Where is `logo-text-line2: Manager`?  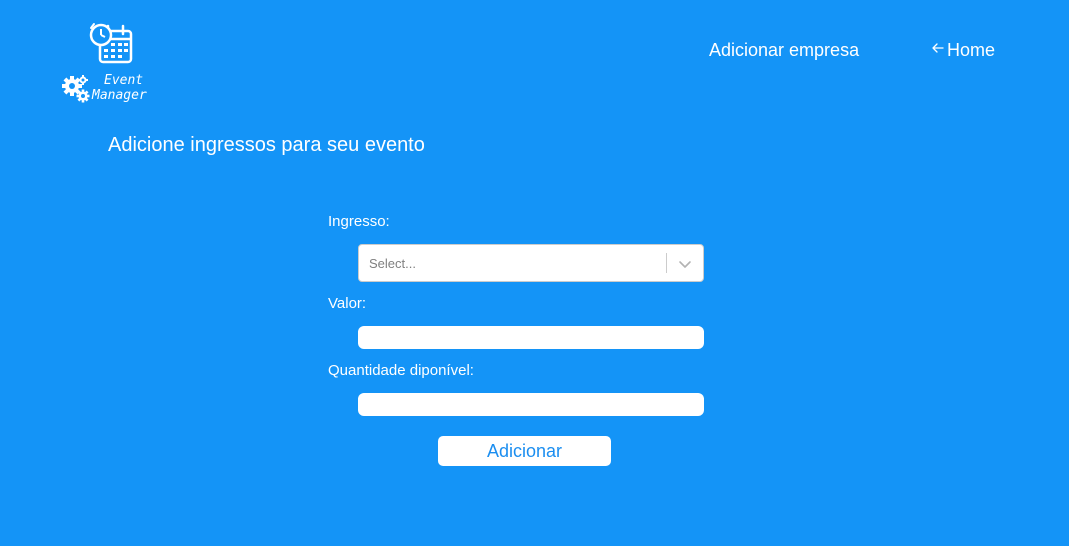
logo-text-line2: Manager is located at coordinates (119, 95).